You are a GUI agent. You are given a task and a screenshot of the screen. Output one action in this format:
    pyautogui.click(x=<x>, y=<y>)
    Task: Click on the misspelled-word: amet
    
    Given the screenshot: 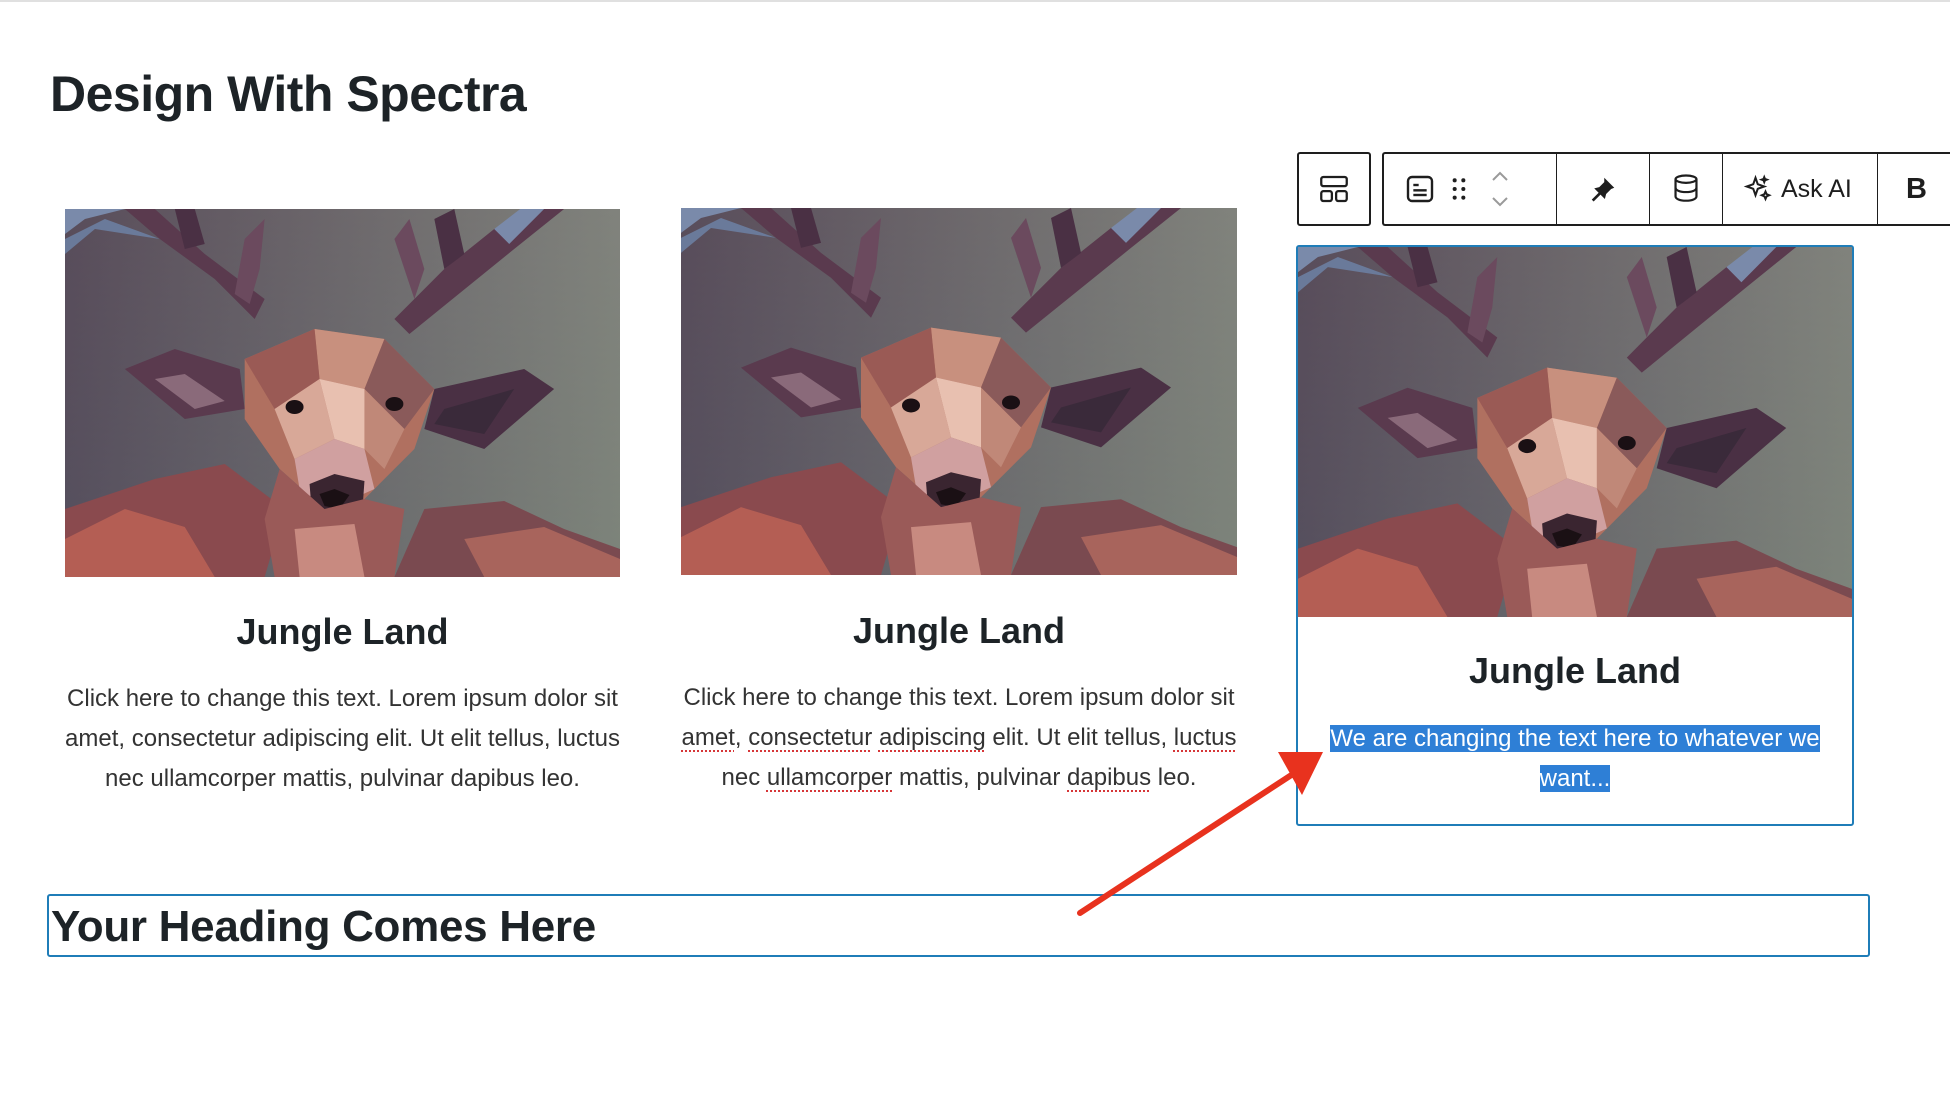 What is the action you would take?
    pyautogui.click(x=708, y=737)
    